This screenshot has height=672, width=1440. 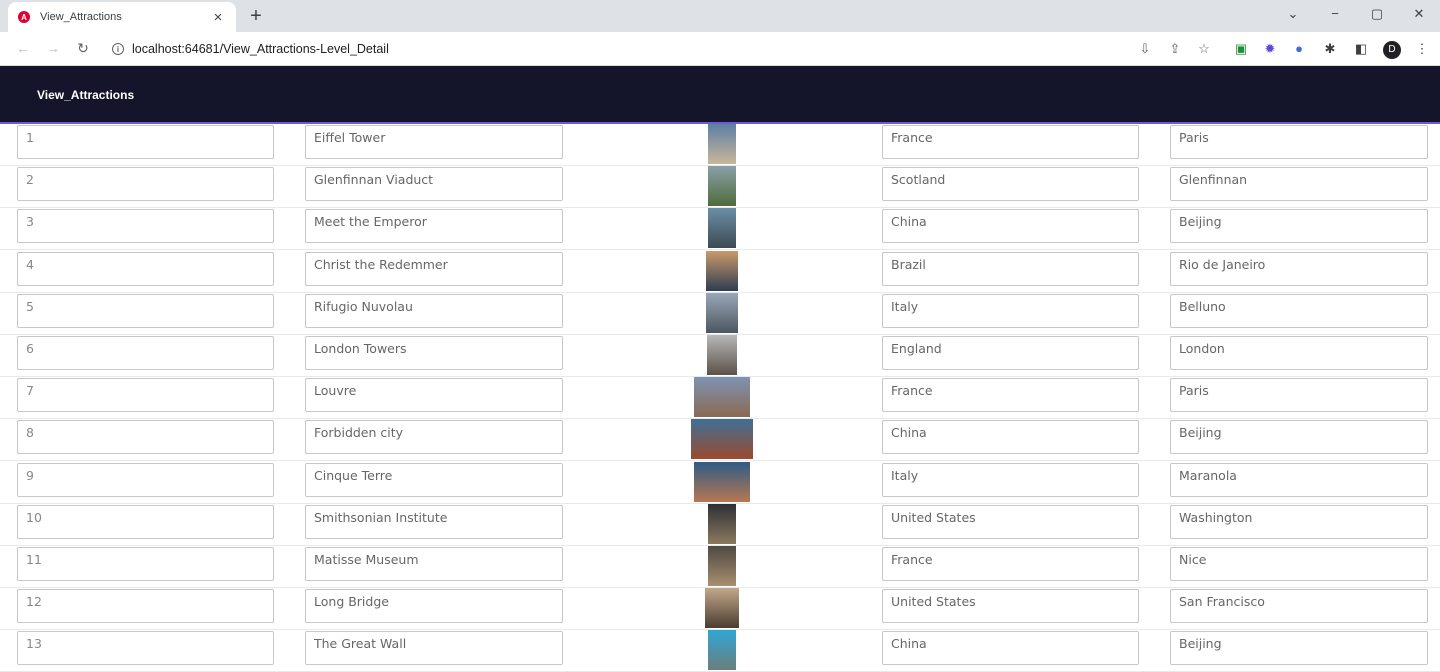 I want to click on restore-button: ▢, so click(x=1377, y=14).